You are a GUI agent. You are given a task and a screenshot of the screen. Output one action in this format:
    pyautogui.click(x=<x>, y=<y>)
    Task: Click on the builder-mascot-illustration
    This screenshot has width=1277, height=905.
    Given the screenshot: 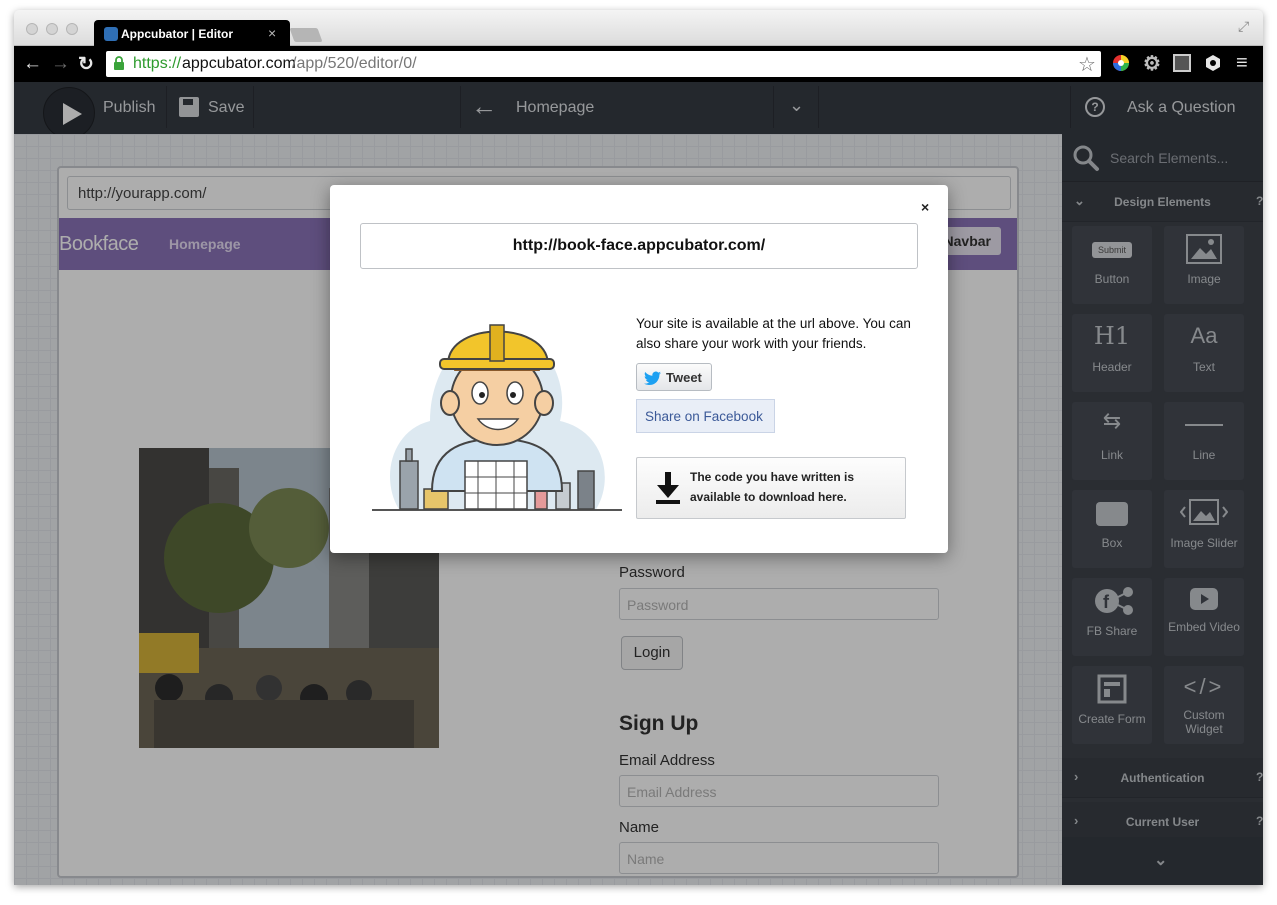 What is the action you would take?
    pyautogui.click(x=497, y=417)
    